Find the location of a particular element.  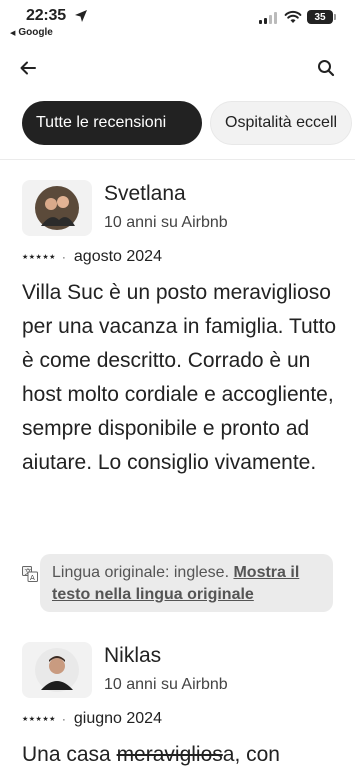

review-date: giugno 2024 is located at coordinates (117, 718).